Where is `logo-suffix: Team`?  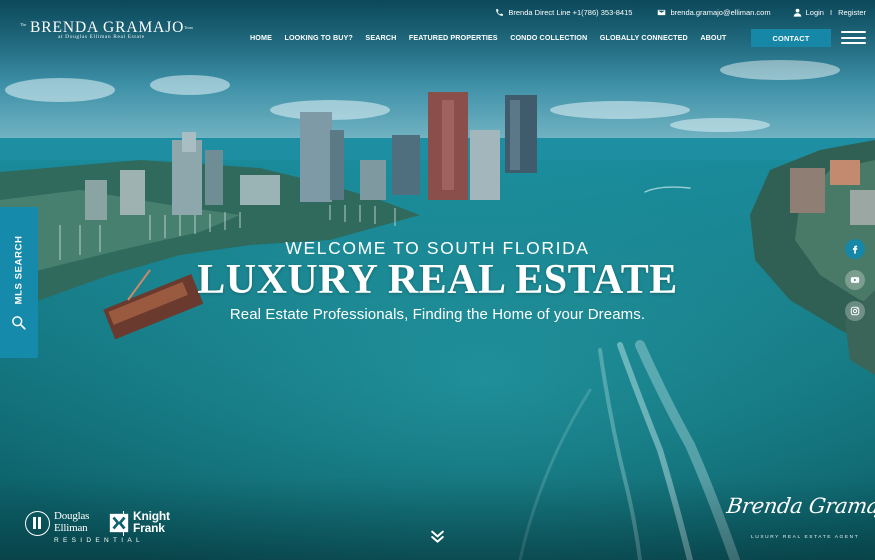 logo-suffix: Team is located at coordinates (188, 27).